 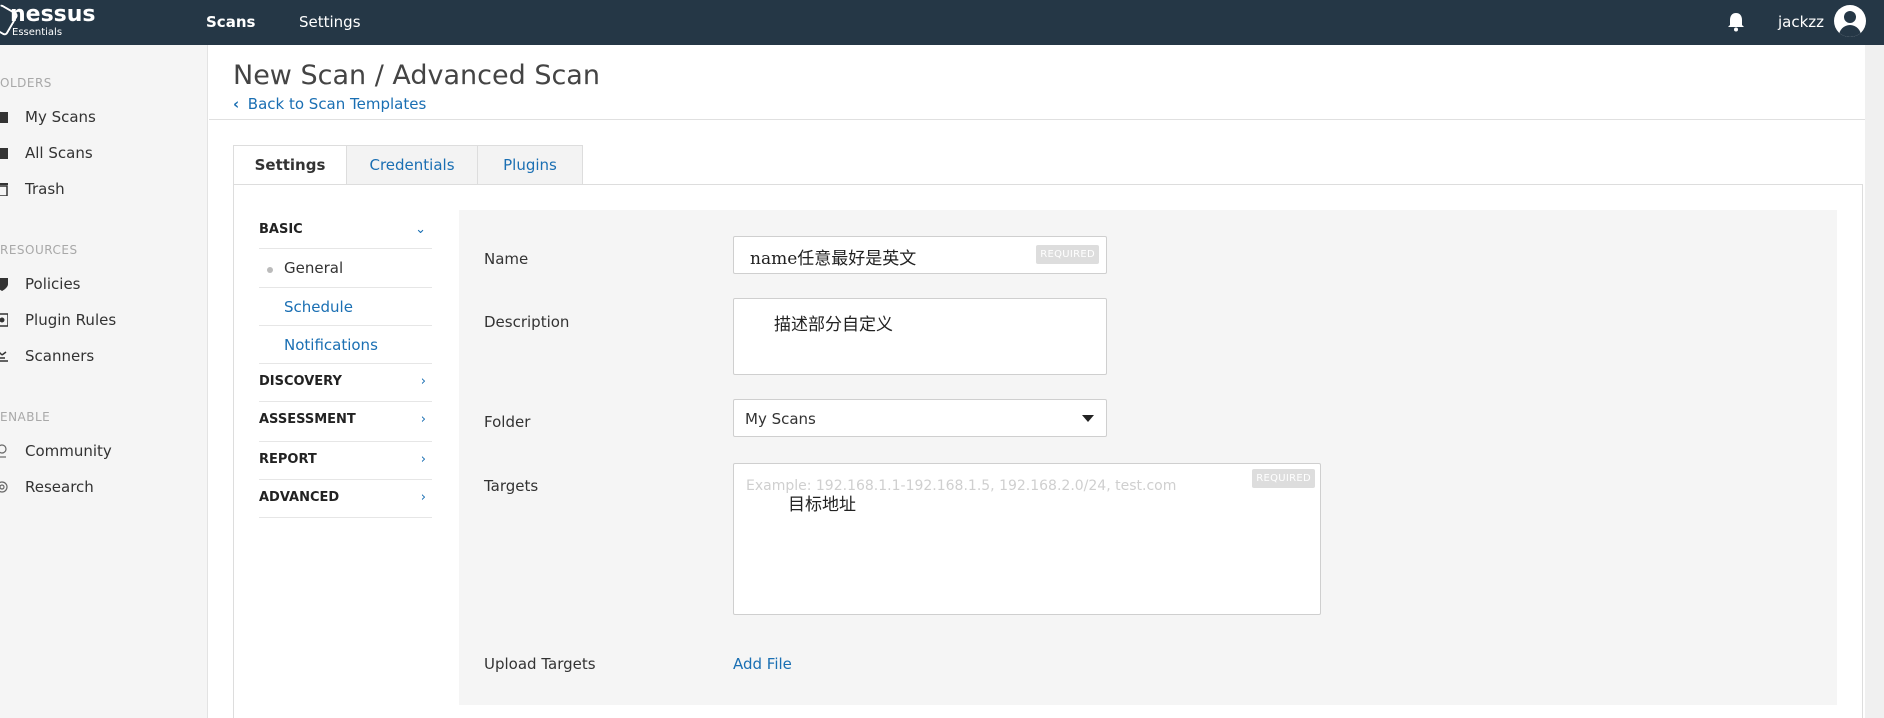 I want to click on menu-schedule: Schedule, so click(x=345, y=307).